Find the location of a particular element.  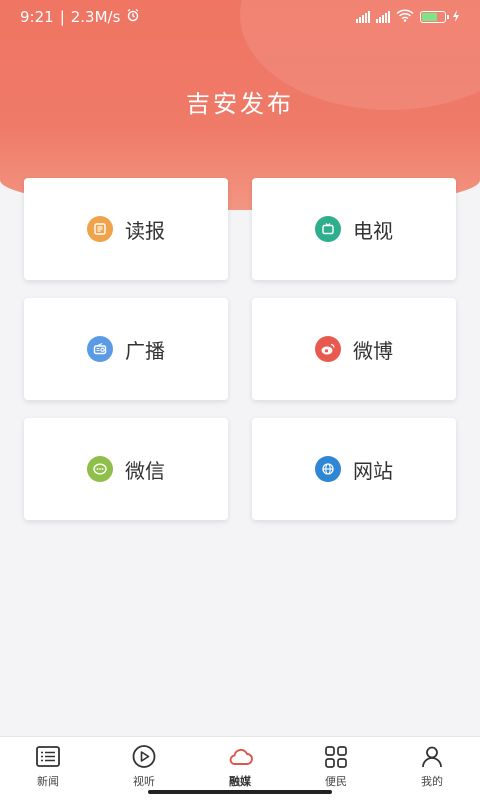

status-bar: 9:21 | 2.3M/s is located at coordinates (240, 17).